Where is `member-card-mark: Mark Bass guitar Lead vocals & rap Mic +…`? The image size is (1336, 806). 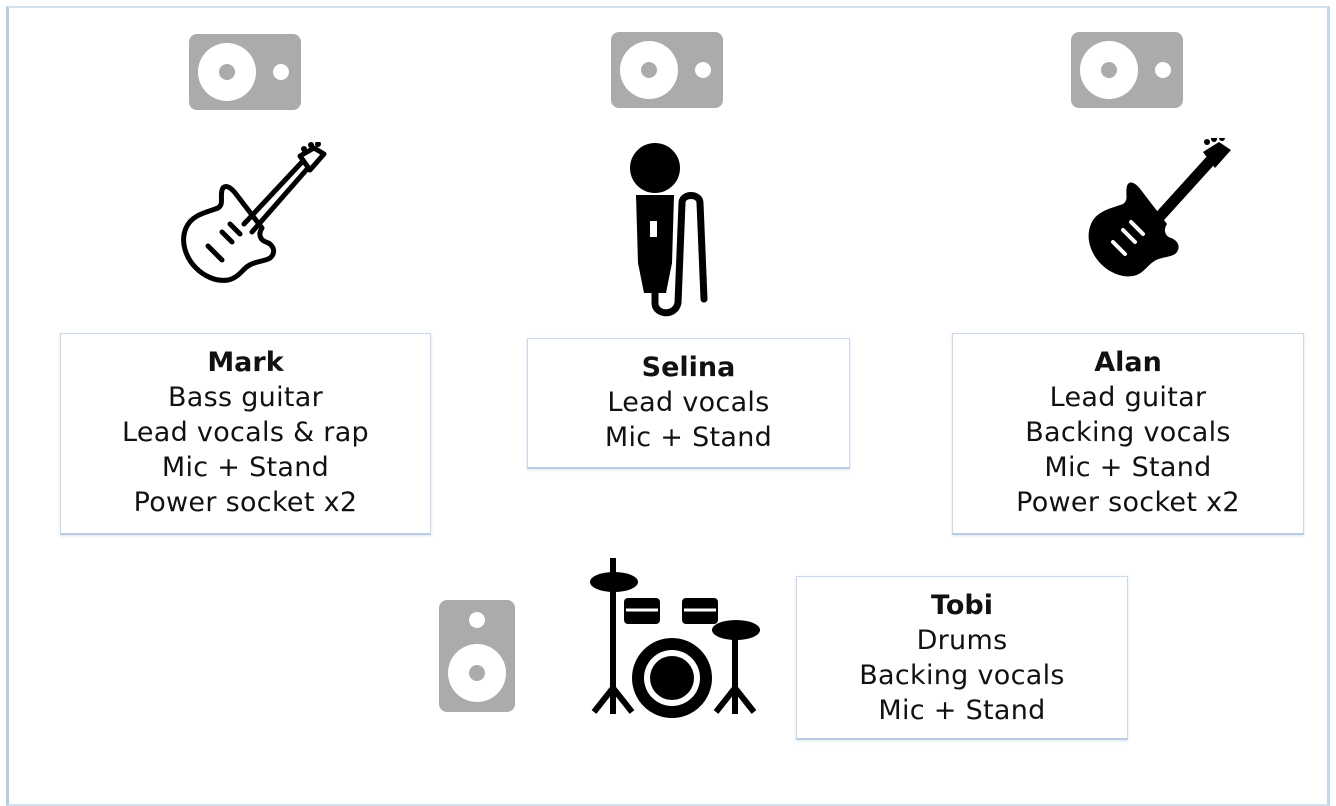 member-card-mark: Mark Bass guitar Lead vocals & rap Mic +… is located at coordinates (245, 434).